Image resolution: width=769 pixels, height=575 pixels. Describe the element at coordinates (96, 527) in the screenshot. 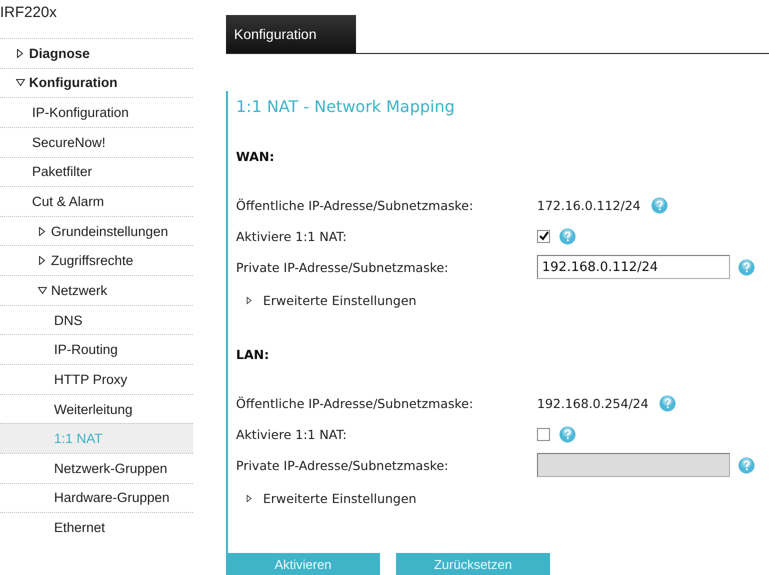

I see `sidebar-item: Ethernet` at that location.